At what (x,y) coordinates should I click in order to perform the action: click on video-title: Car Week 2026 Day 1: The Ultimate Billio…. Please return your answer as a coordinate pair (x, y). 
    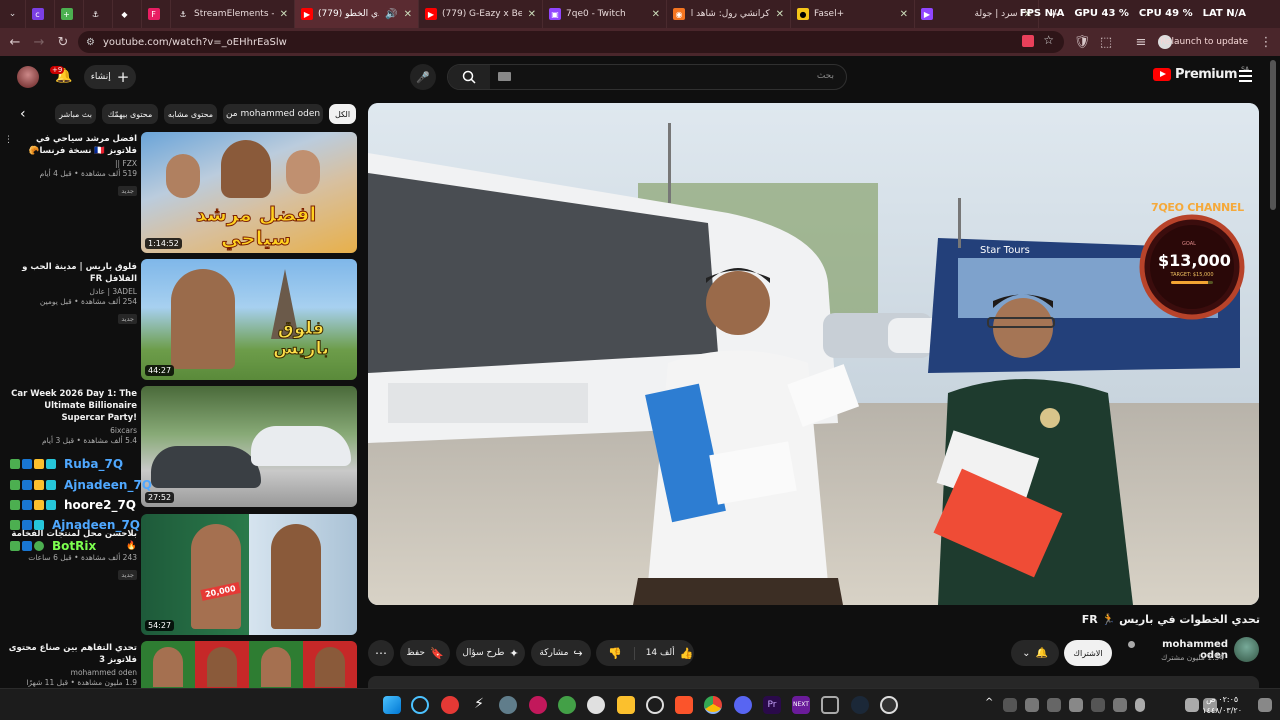
    Looking at the image, I should click on (70, 406).